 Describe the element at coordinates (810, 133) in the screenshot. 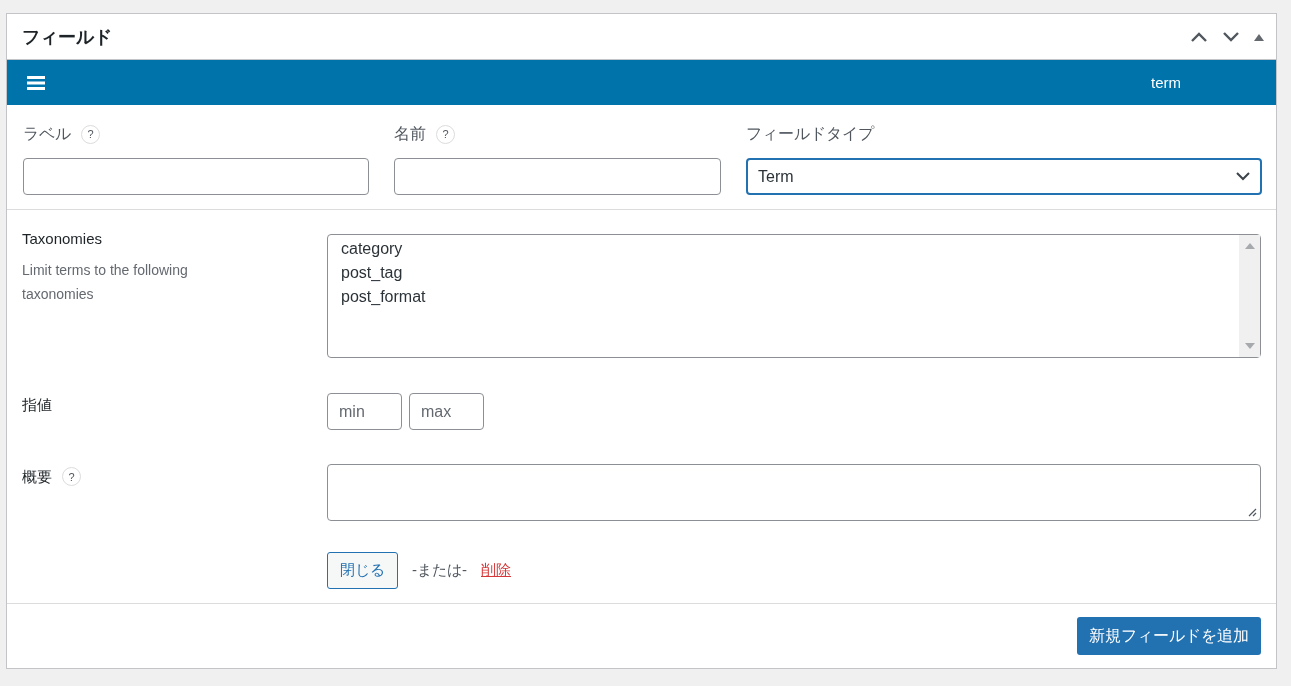

I see `field-label: フィールドタイプ` at that location.